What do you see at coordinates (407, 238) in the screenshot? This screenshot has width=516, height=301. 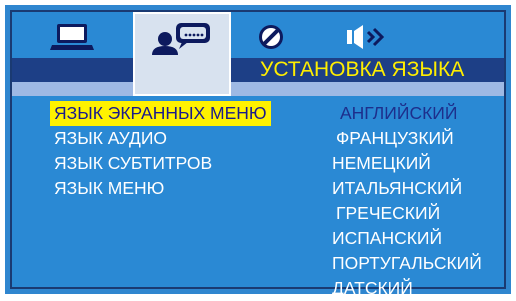 I see `language-option-spanish: ИСПАНСКИЙ` at bounding box center [407, 238].